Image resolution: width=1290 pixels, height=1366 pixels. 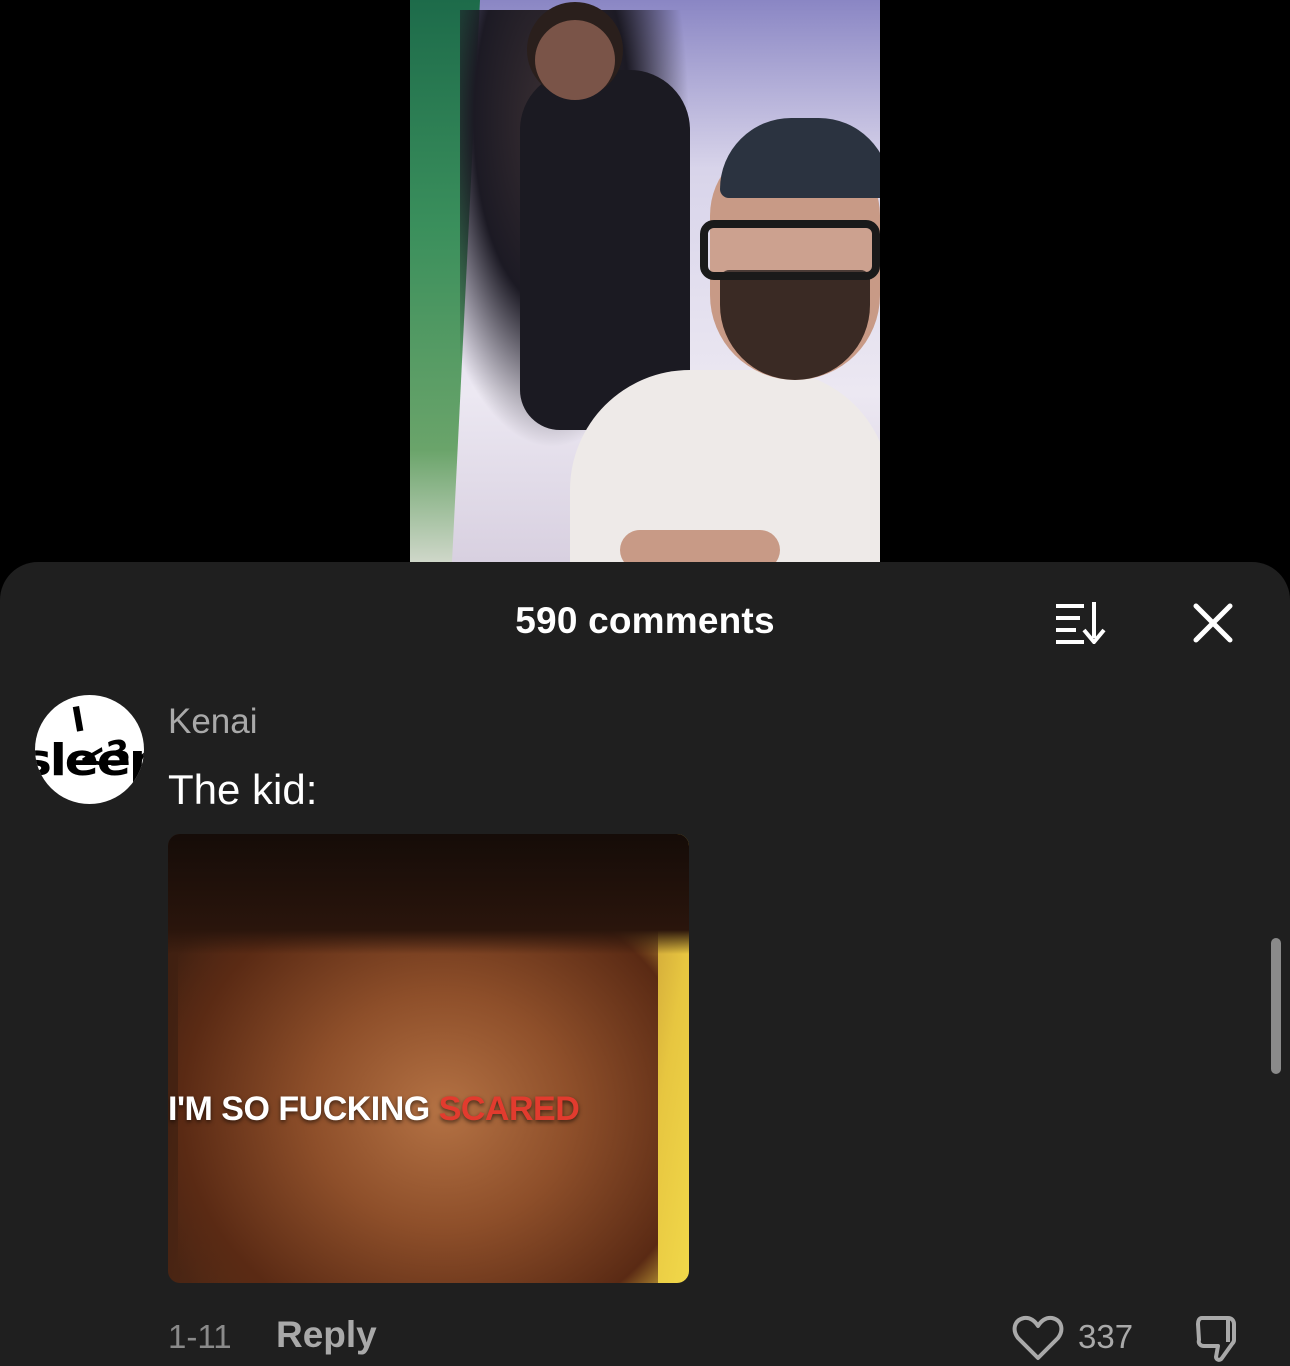 I want to click on scrollbar, so click(x=1276, y=1006).